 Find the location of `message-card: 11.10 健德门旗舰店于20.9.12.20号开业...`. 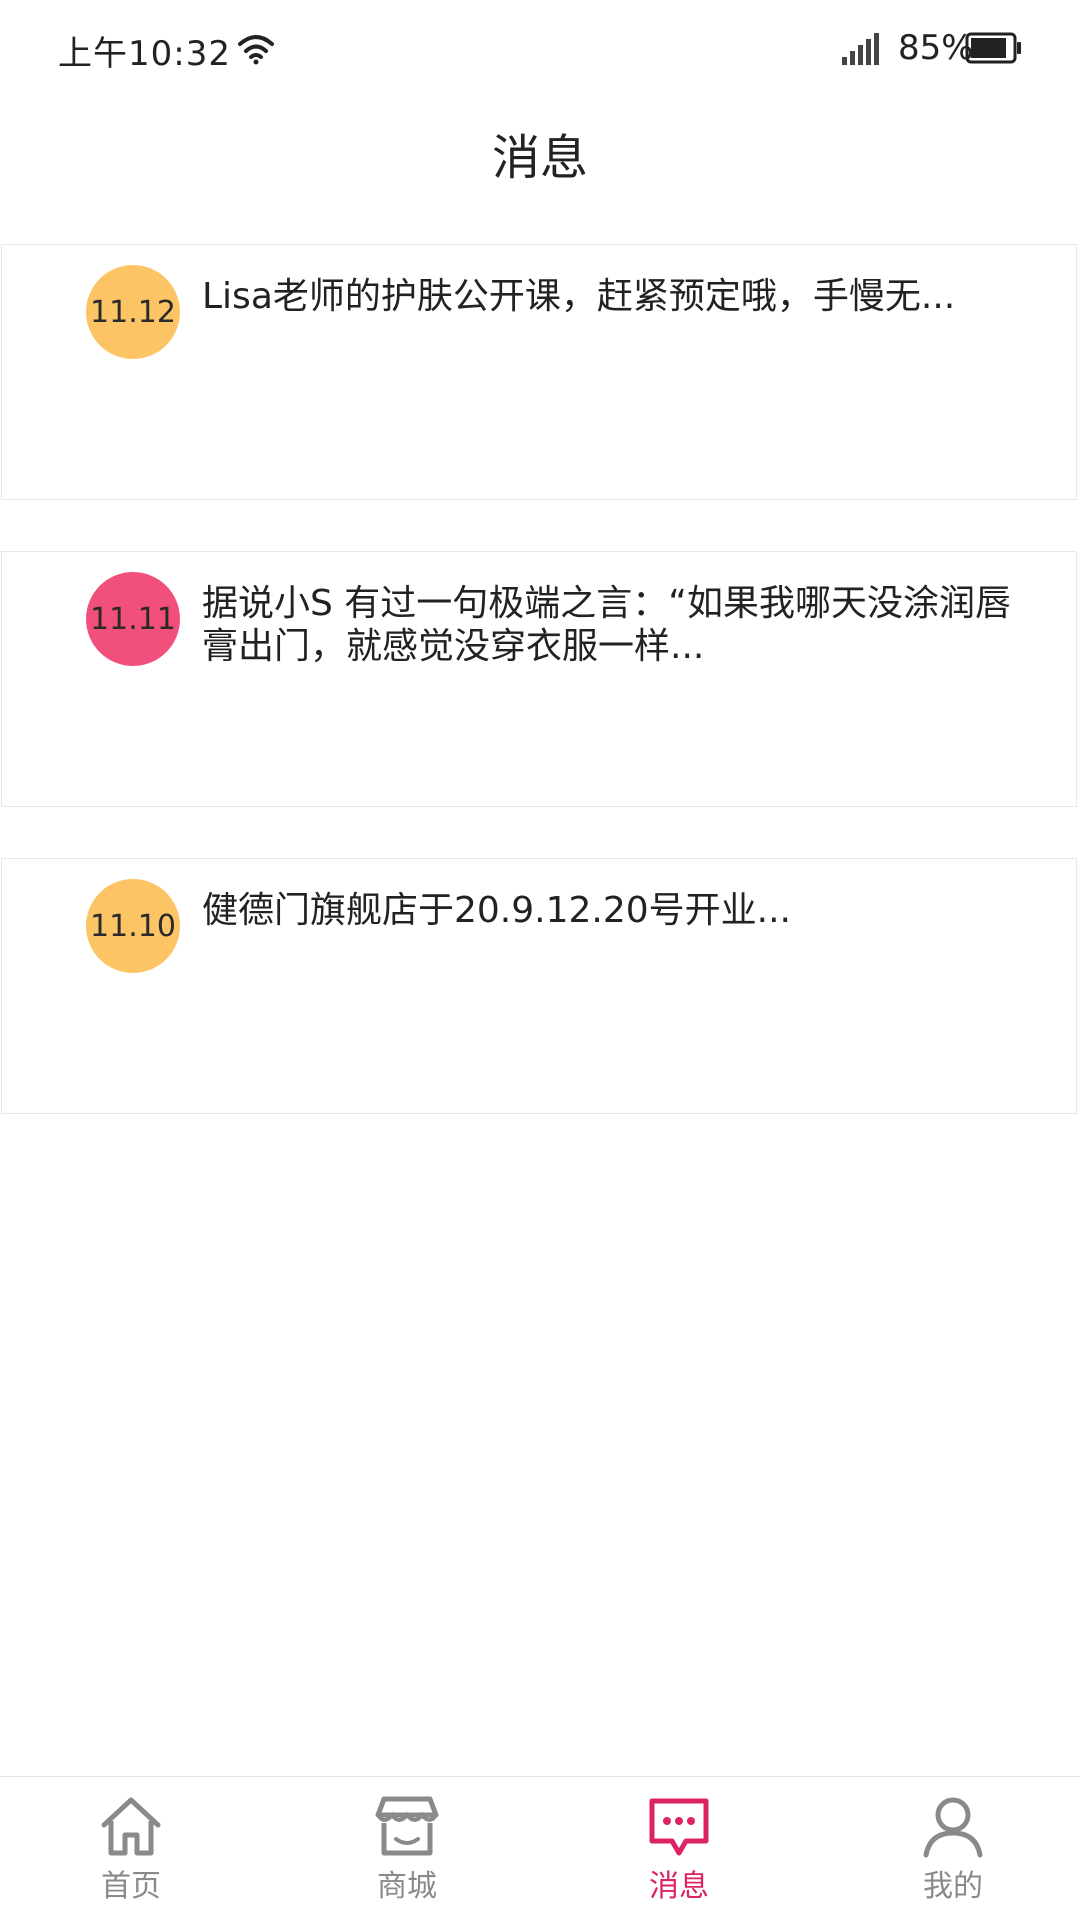

message-card: 11.10 健德门旗舰店于20.9.12.20号开业... is located at coordinates (539, 986).